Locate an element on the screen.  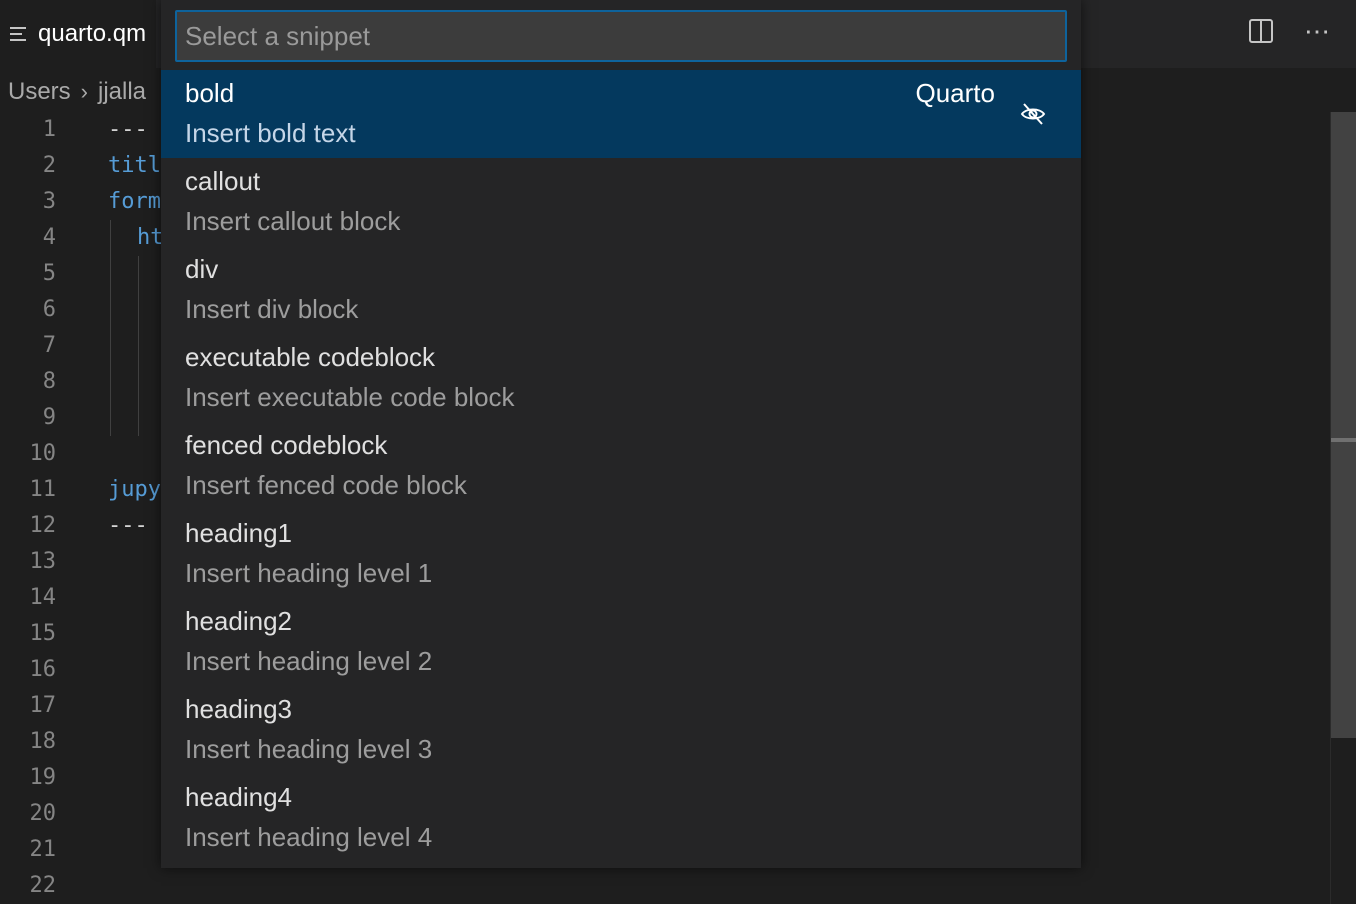
line-number: 12 is located at coordinates (43, 525).